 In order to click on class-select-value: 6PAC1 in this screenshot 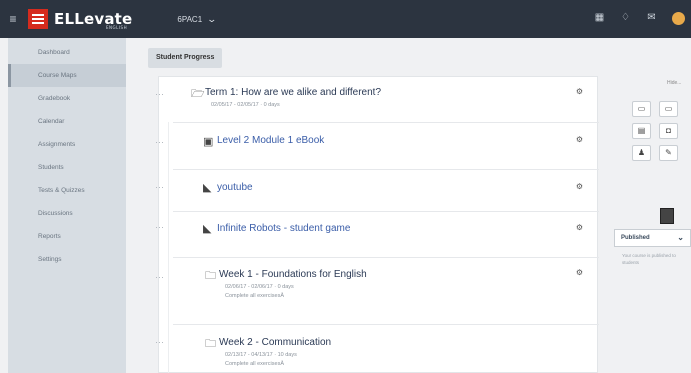, I will do `click(190, 19)`.